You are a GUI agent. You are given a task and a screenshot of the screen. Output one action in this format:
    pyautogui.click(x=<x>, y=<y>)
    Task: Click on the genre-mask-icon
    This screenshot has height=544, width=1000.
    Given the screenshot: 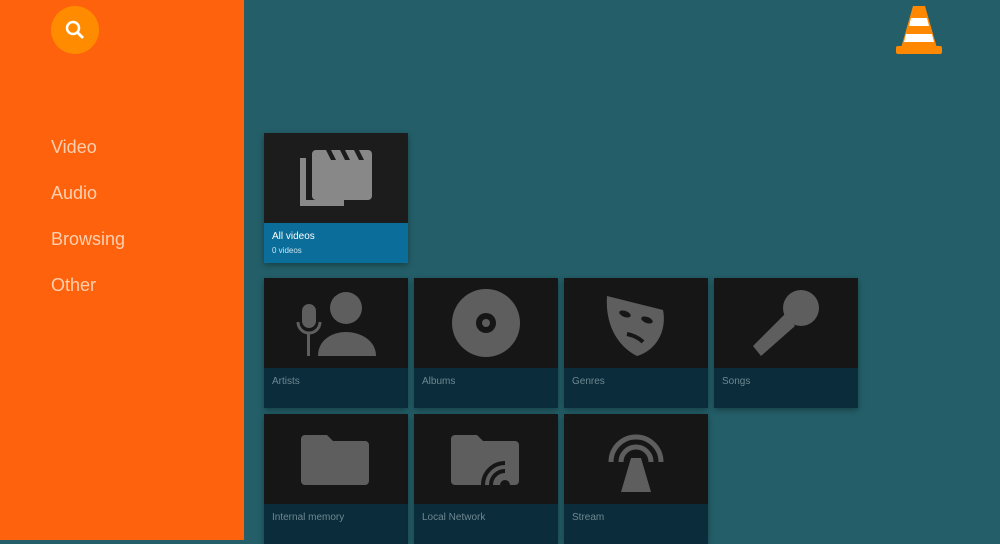 What is the action you would take?
    pyautogui.click(x=635, y=326)
    